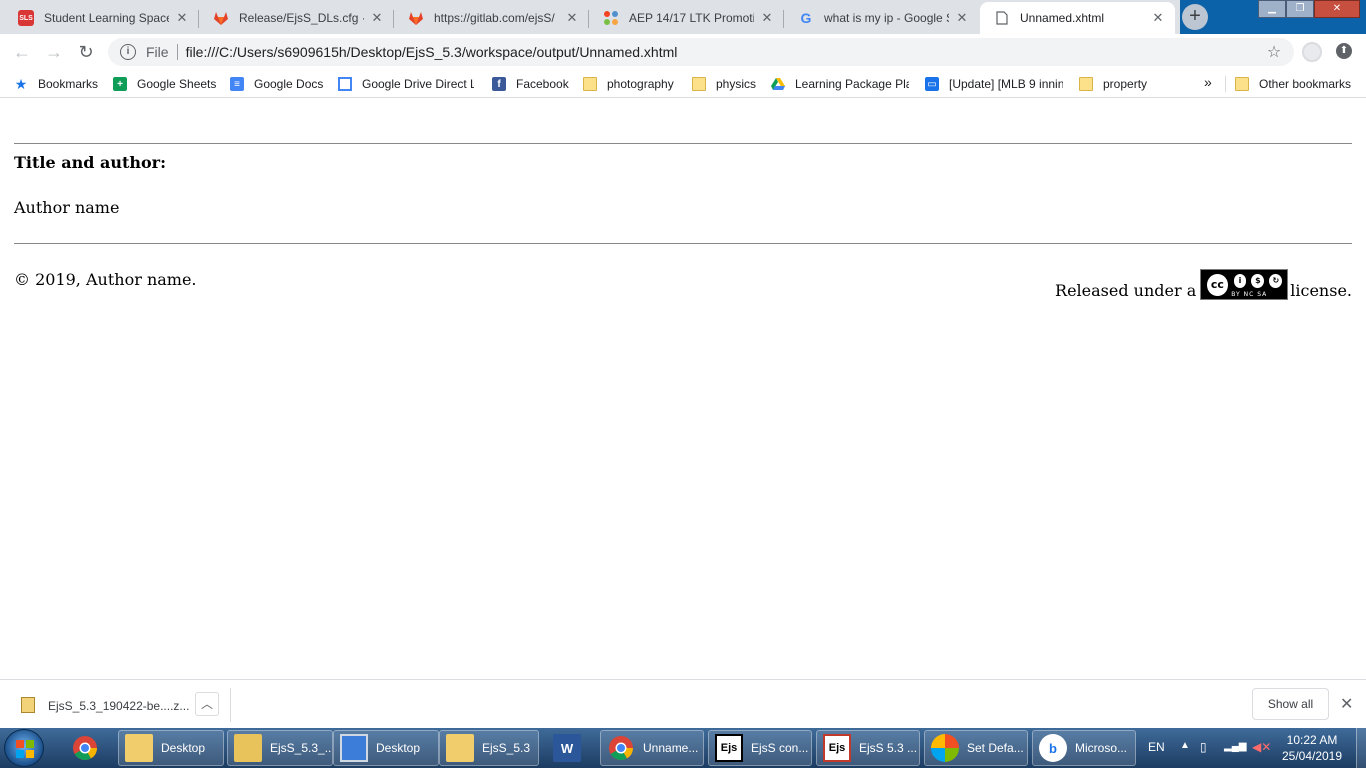 Image resolution: width=1366 pixels, height=768 pixels. Describe the element at coordinates (1312, 748) in the screenshot. I see `system-clock: 10:22 AM 25/04/2019` at that location.